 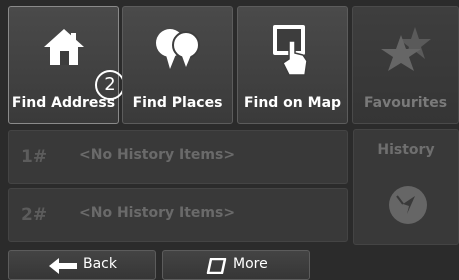 What do you see at coordinates (405, 103) in the screenshot?
I see `favourites-label: Favourites` at bounding box center [405, 103].